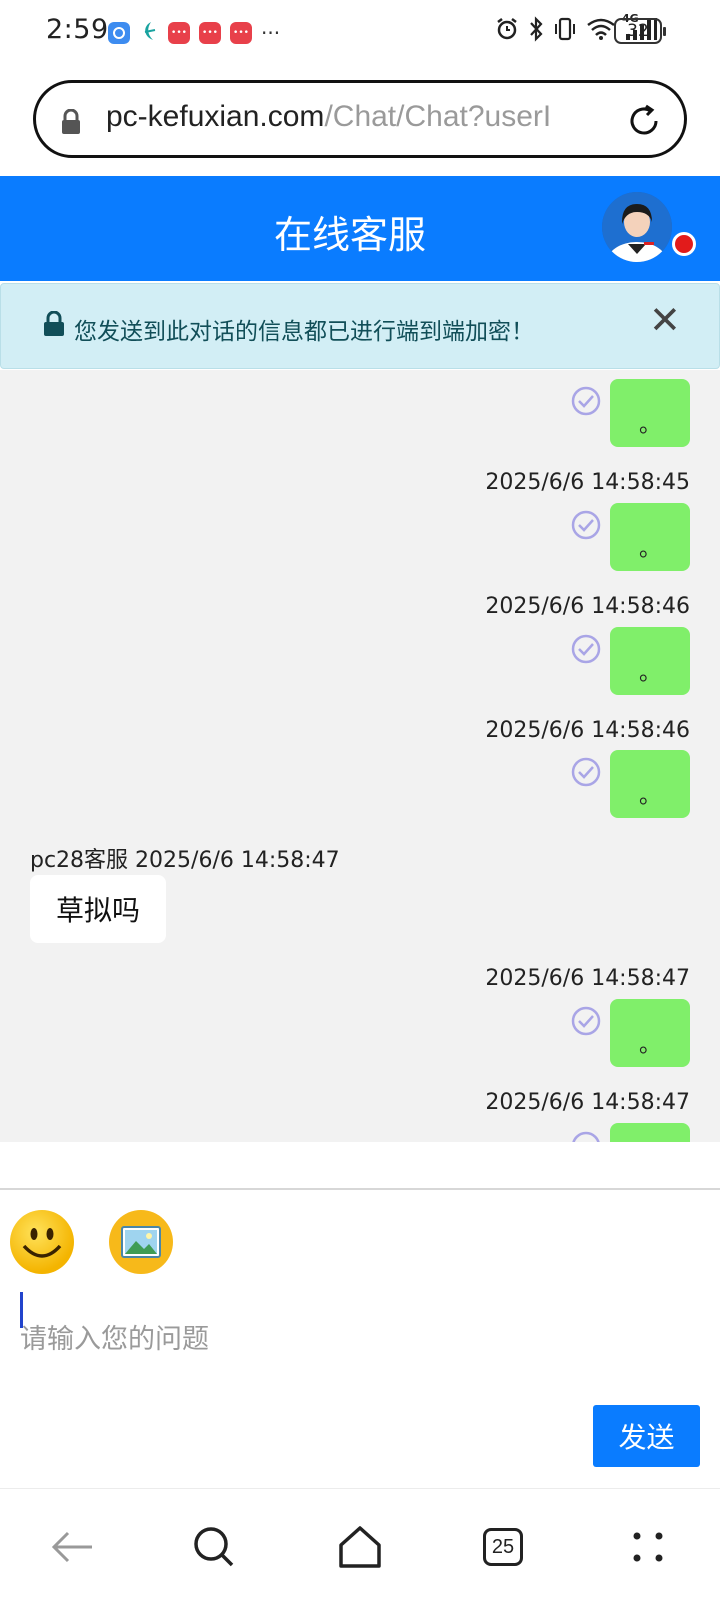 This screenshot has height=1600, width=720. What do you see at coordinates (271, 33) in the screenshot?
I see `more-notifications-icon: ···` at bounding box center [271, 33].